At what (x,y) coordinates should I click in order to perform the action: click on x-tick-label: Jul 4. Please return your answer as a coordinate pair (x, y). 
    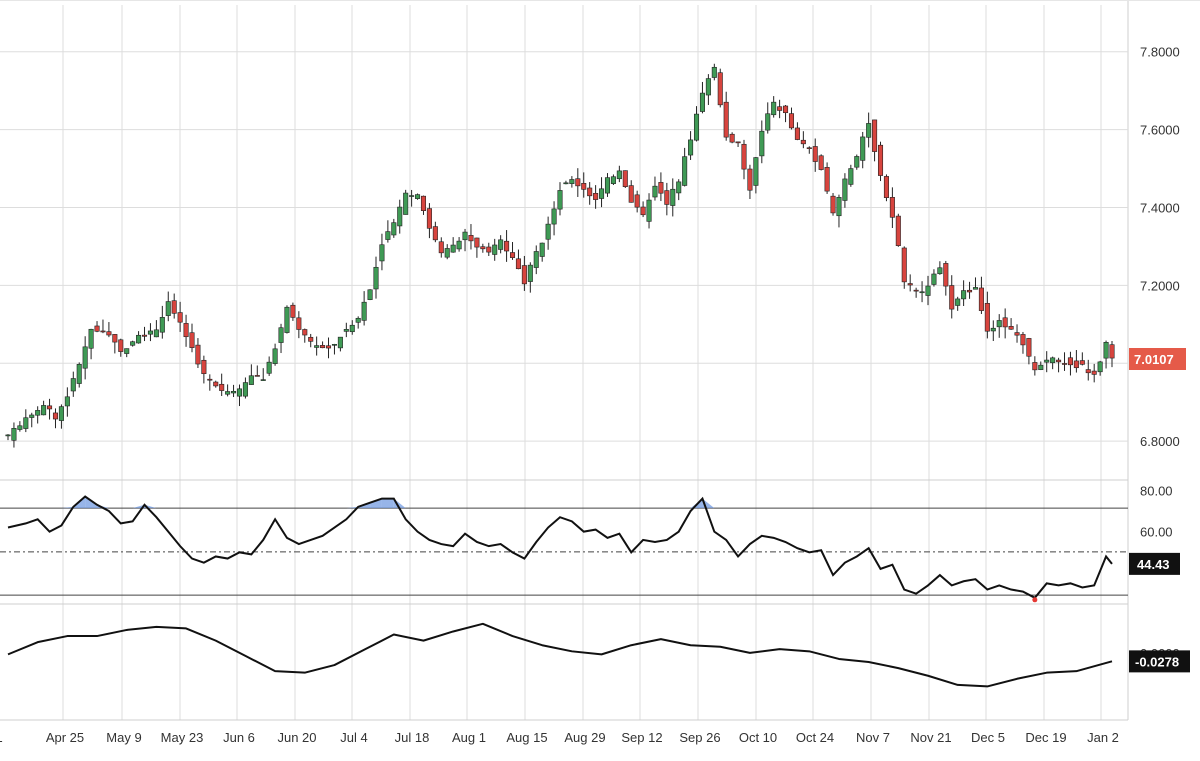
    Looking at the image, I should click on (353, 737).